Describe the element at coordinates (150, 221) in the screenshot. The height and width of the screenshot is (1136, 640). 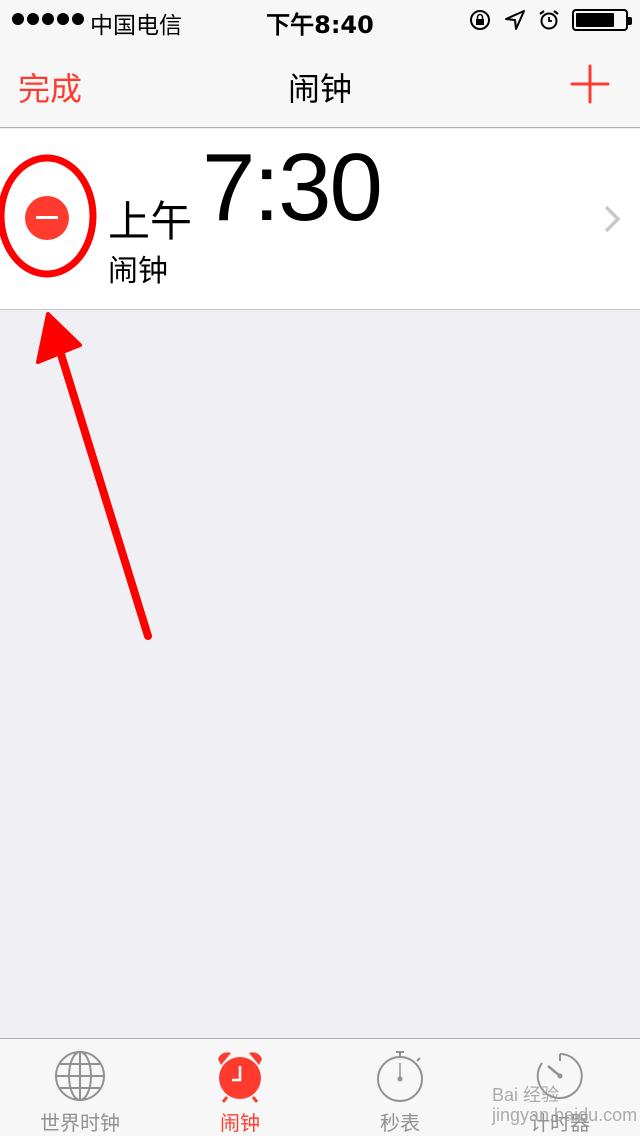
I see `alarm-ampm: 上午` at that location.